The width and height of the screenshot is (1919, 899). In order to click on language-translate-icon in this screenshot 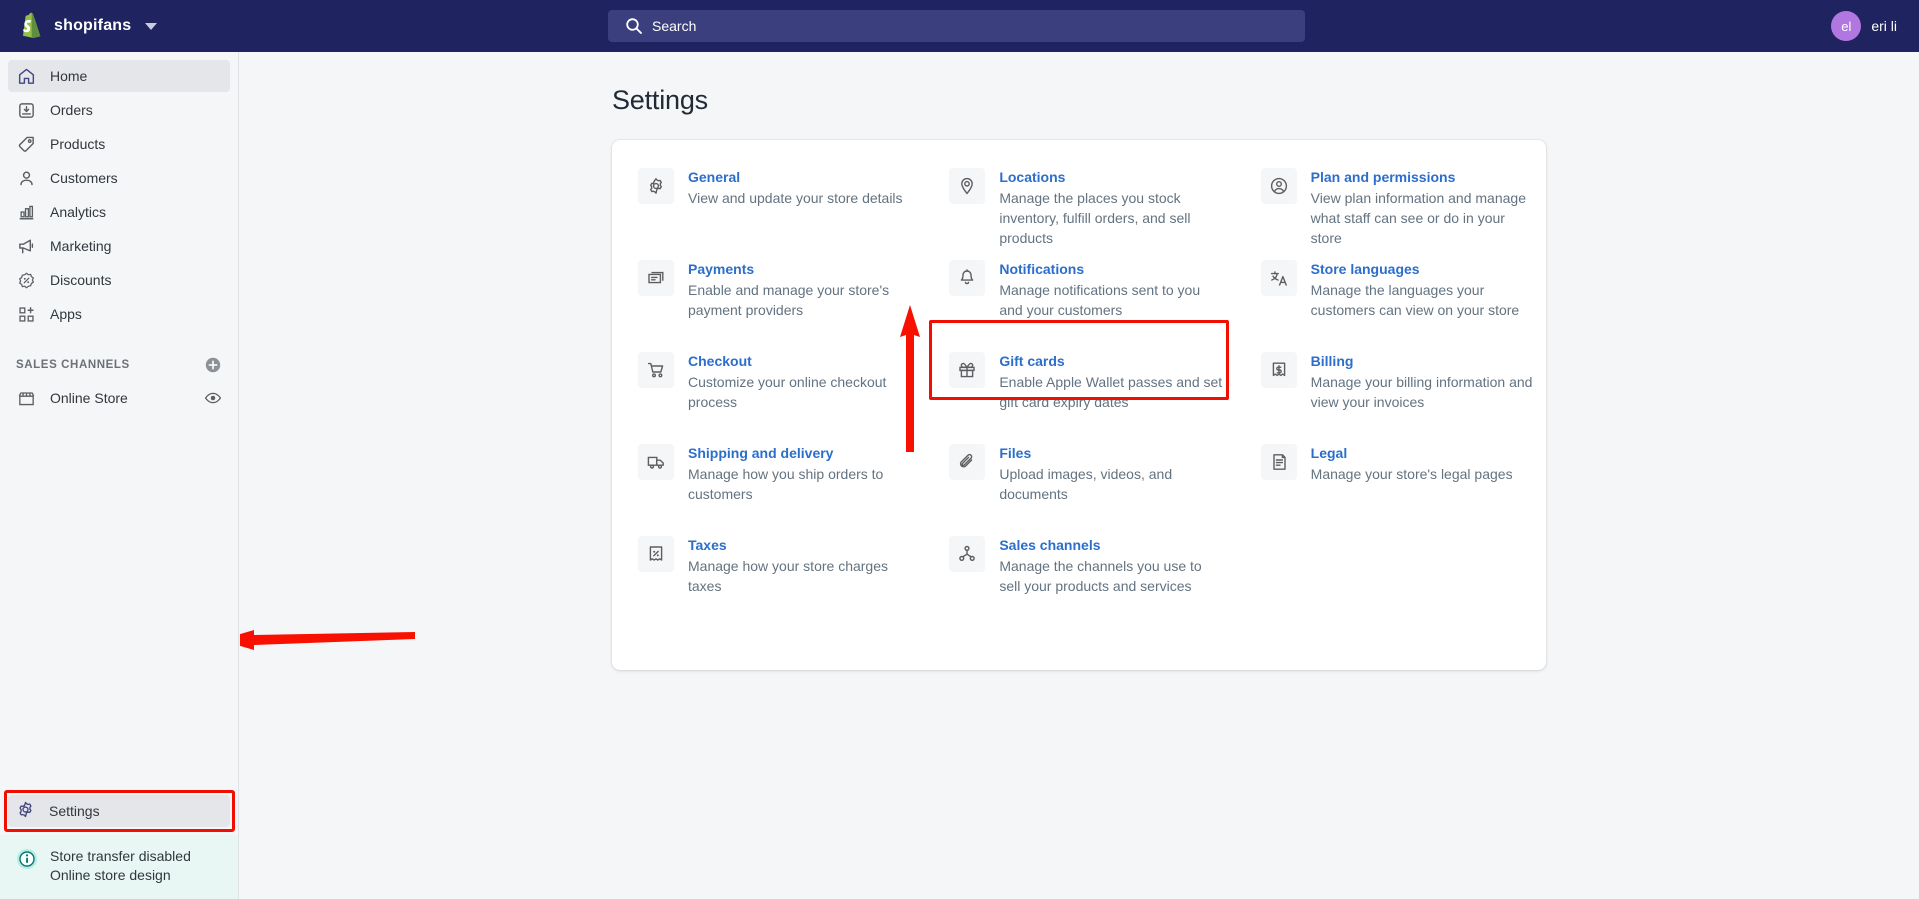, I will do `click(1278, 278)`.